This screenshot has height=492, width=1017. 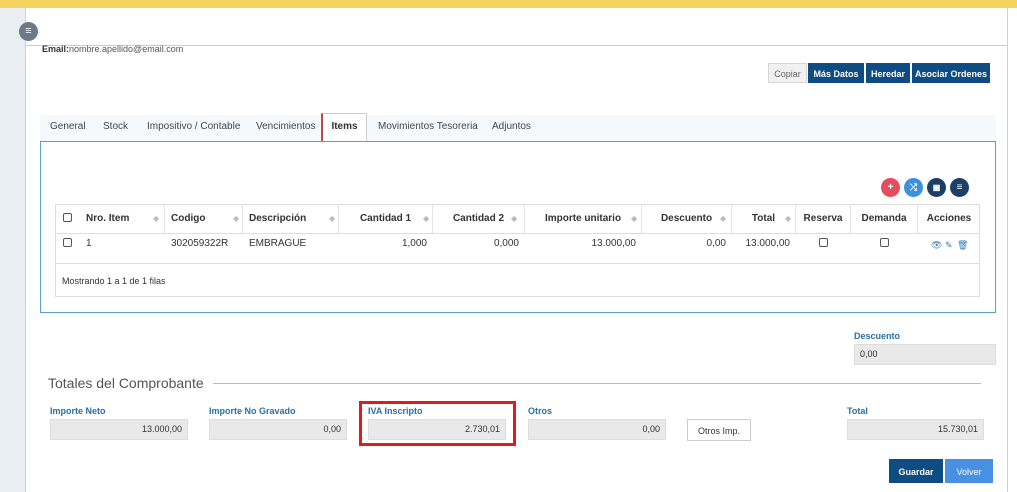 I want to click on row-checkbox, so click(x=67, y=242).